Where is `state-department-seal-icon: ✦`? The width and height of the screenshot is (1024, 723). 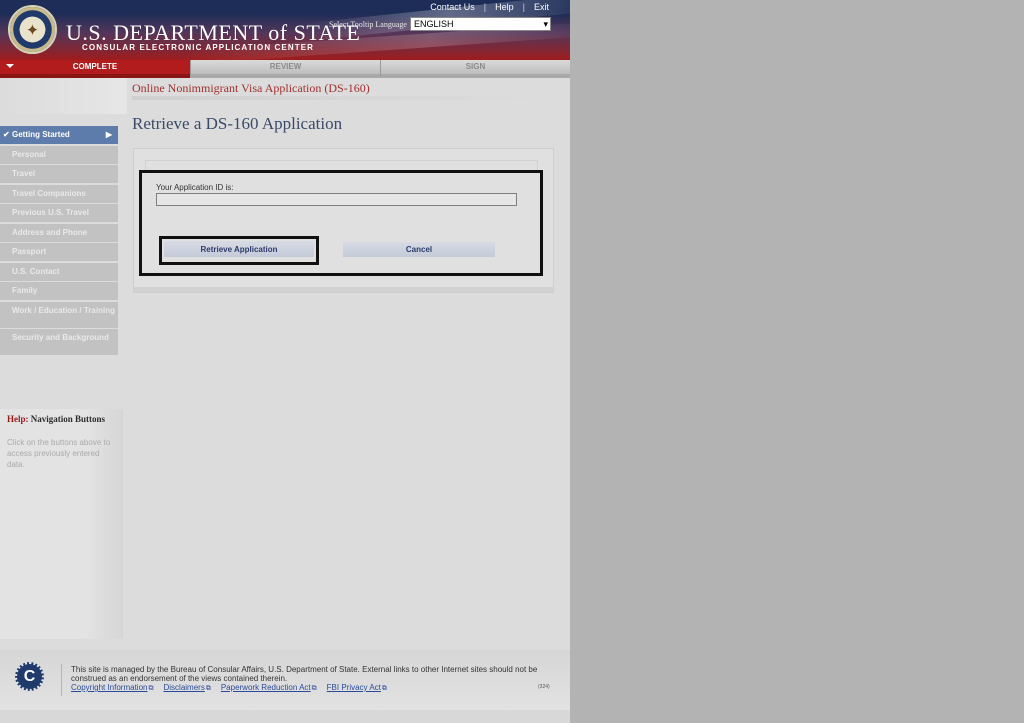
state-department-seal-icon: ✦ is located at coordinates (32, 29).